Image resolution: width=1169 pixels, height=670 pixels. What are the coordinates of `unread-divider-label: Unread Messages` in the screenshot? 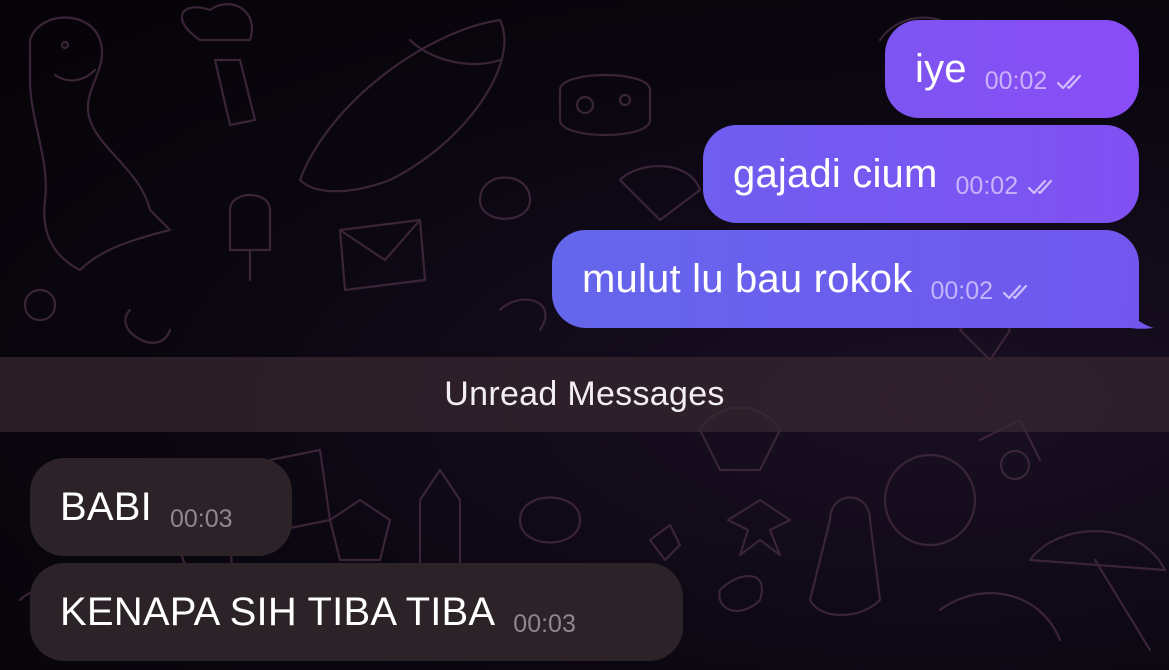 It's located at (584, 394).